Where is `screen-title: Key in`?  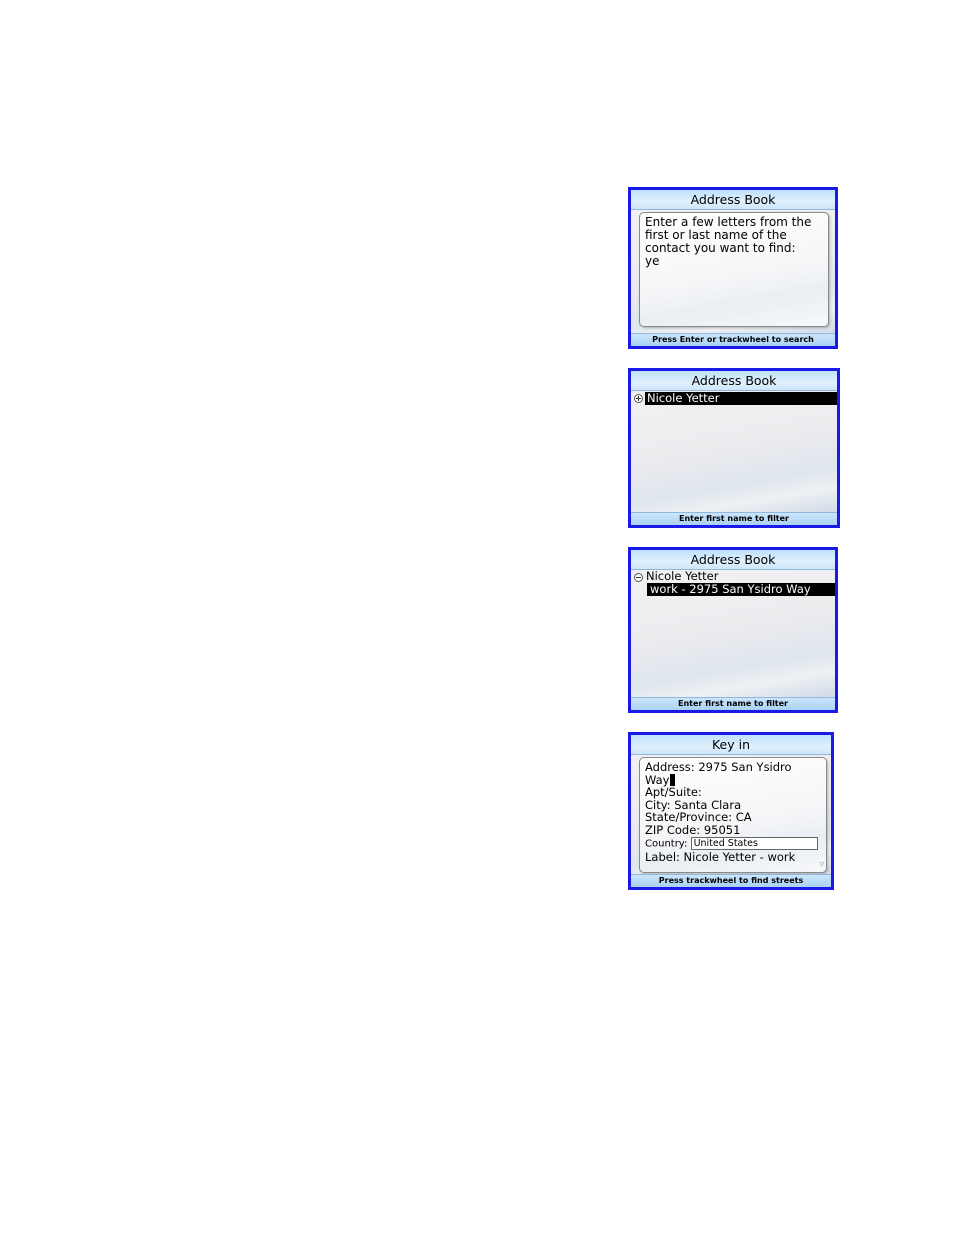 screen-title: Key in is located at coordinates (731, 745).